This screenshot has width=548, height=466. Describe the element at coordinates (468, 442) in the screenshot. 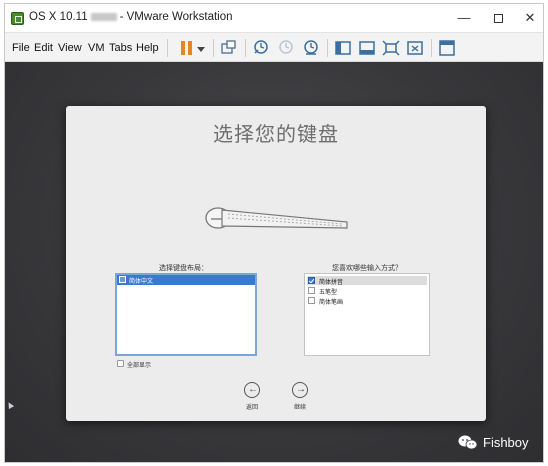

I see `wechat-icon` at that location.